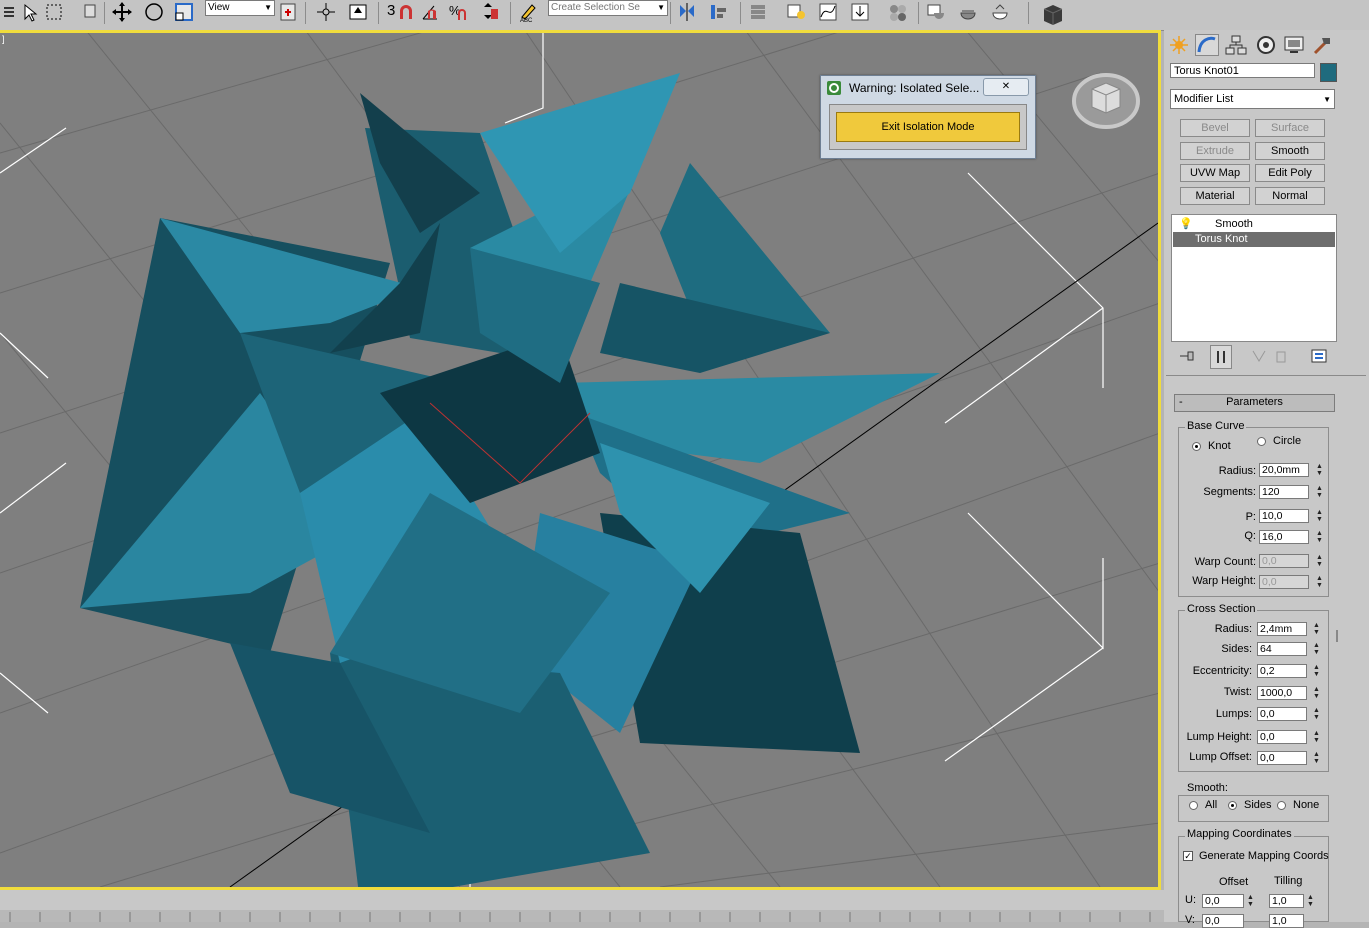 This screenshot has height=928, width=1369. What do you see at coordinates (1106, 98) in the screenshot?
I see `viewcube` at bounding box center [1106, 98].